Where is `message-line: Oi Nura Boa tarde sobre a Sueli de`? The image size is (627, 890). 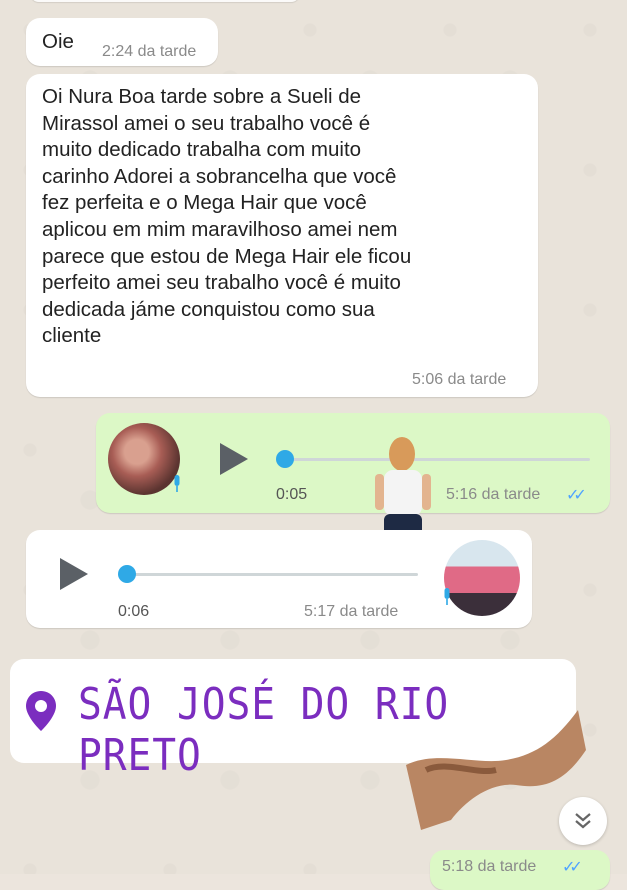
message-line: Oi Nura Boa tarde sobre a Sueli de is located at coordinates (202, 96).